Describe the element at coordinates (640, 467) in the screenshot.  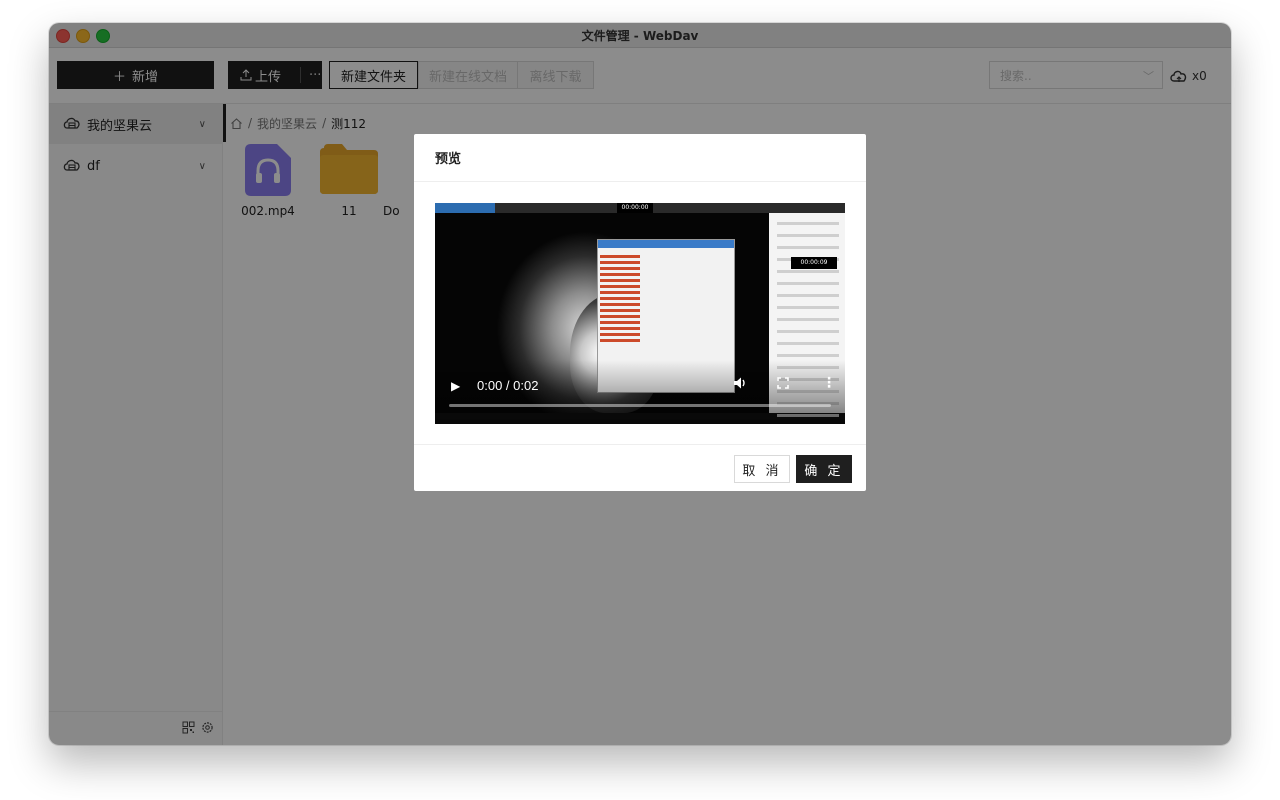
I see `dialog-footer: 取 消 确 定` at that location.